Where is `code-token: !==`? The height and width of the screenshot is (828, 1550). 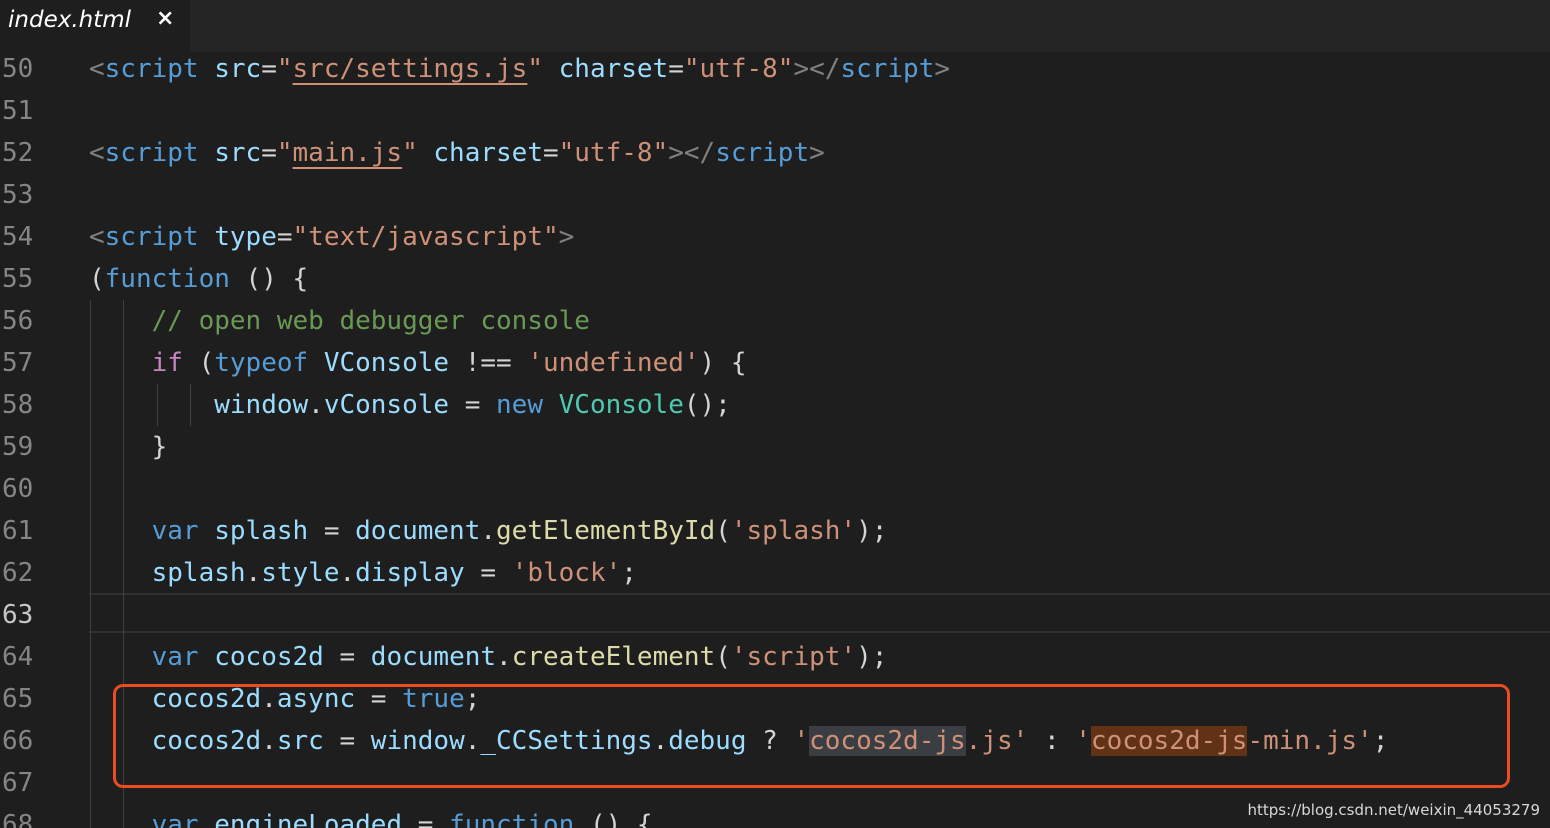 code-token: !== is located at coordinates (488, 363).